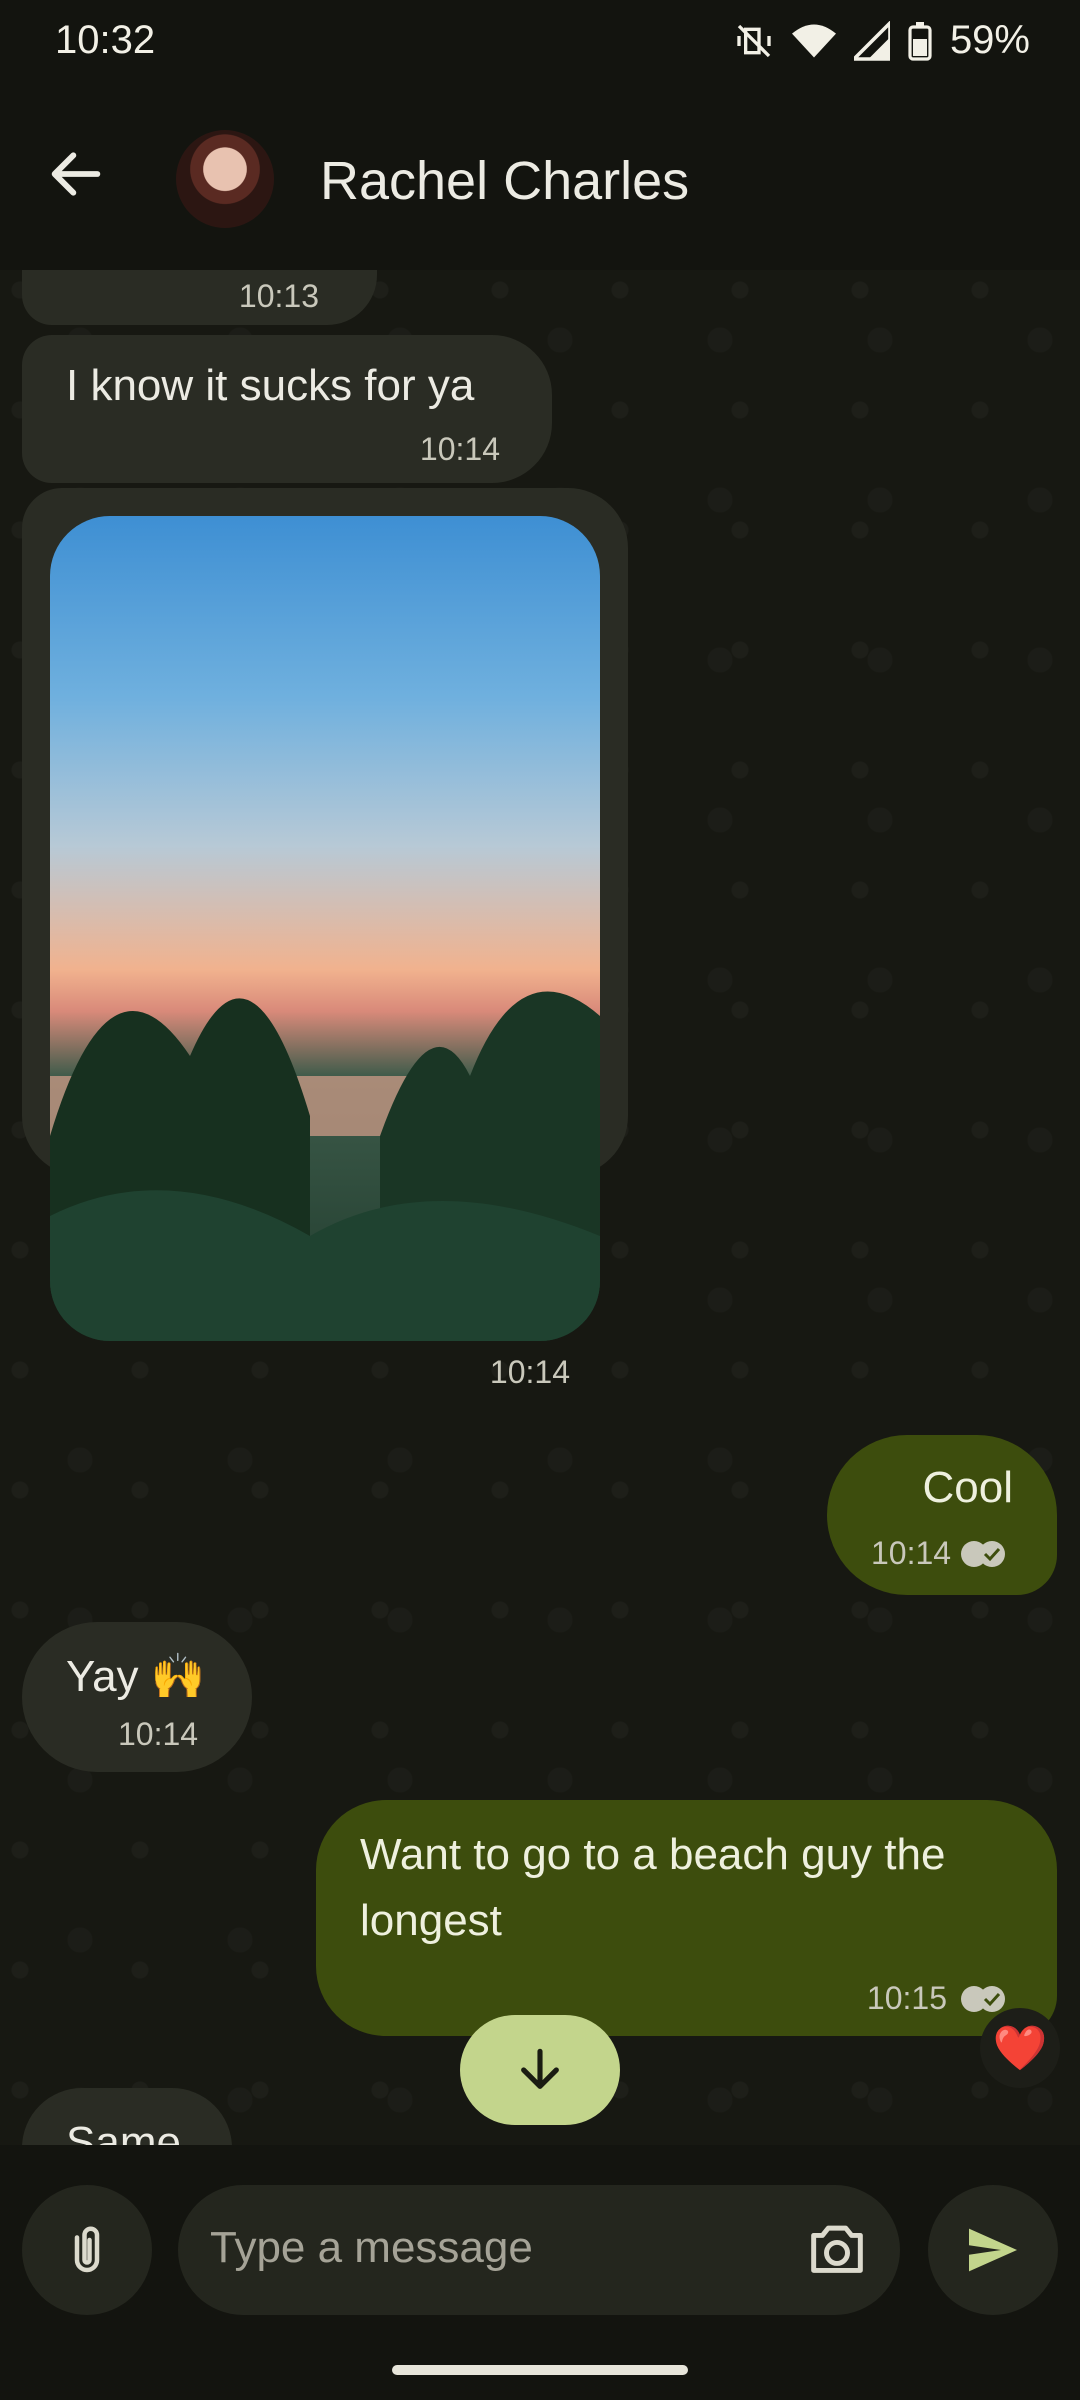 The width and height of the screenshot is (1080, 2400). What do you see at coordinates (653, 1887) in the screenshot?
I see `message-text: Want to go to a beach guy the longest` at bounding box center [653, 1887].